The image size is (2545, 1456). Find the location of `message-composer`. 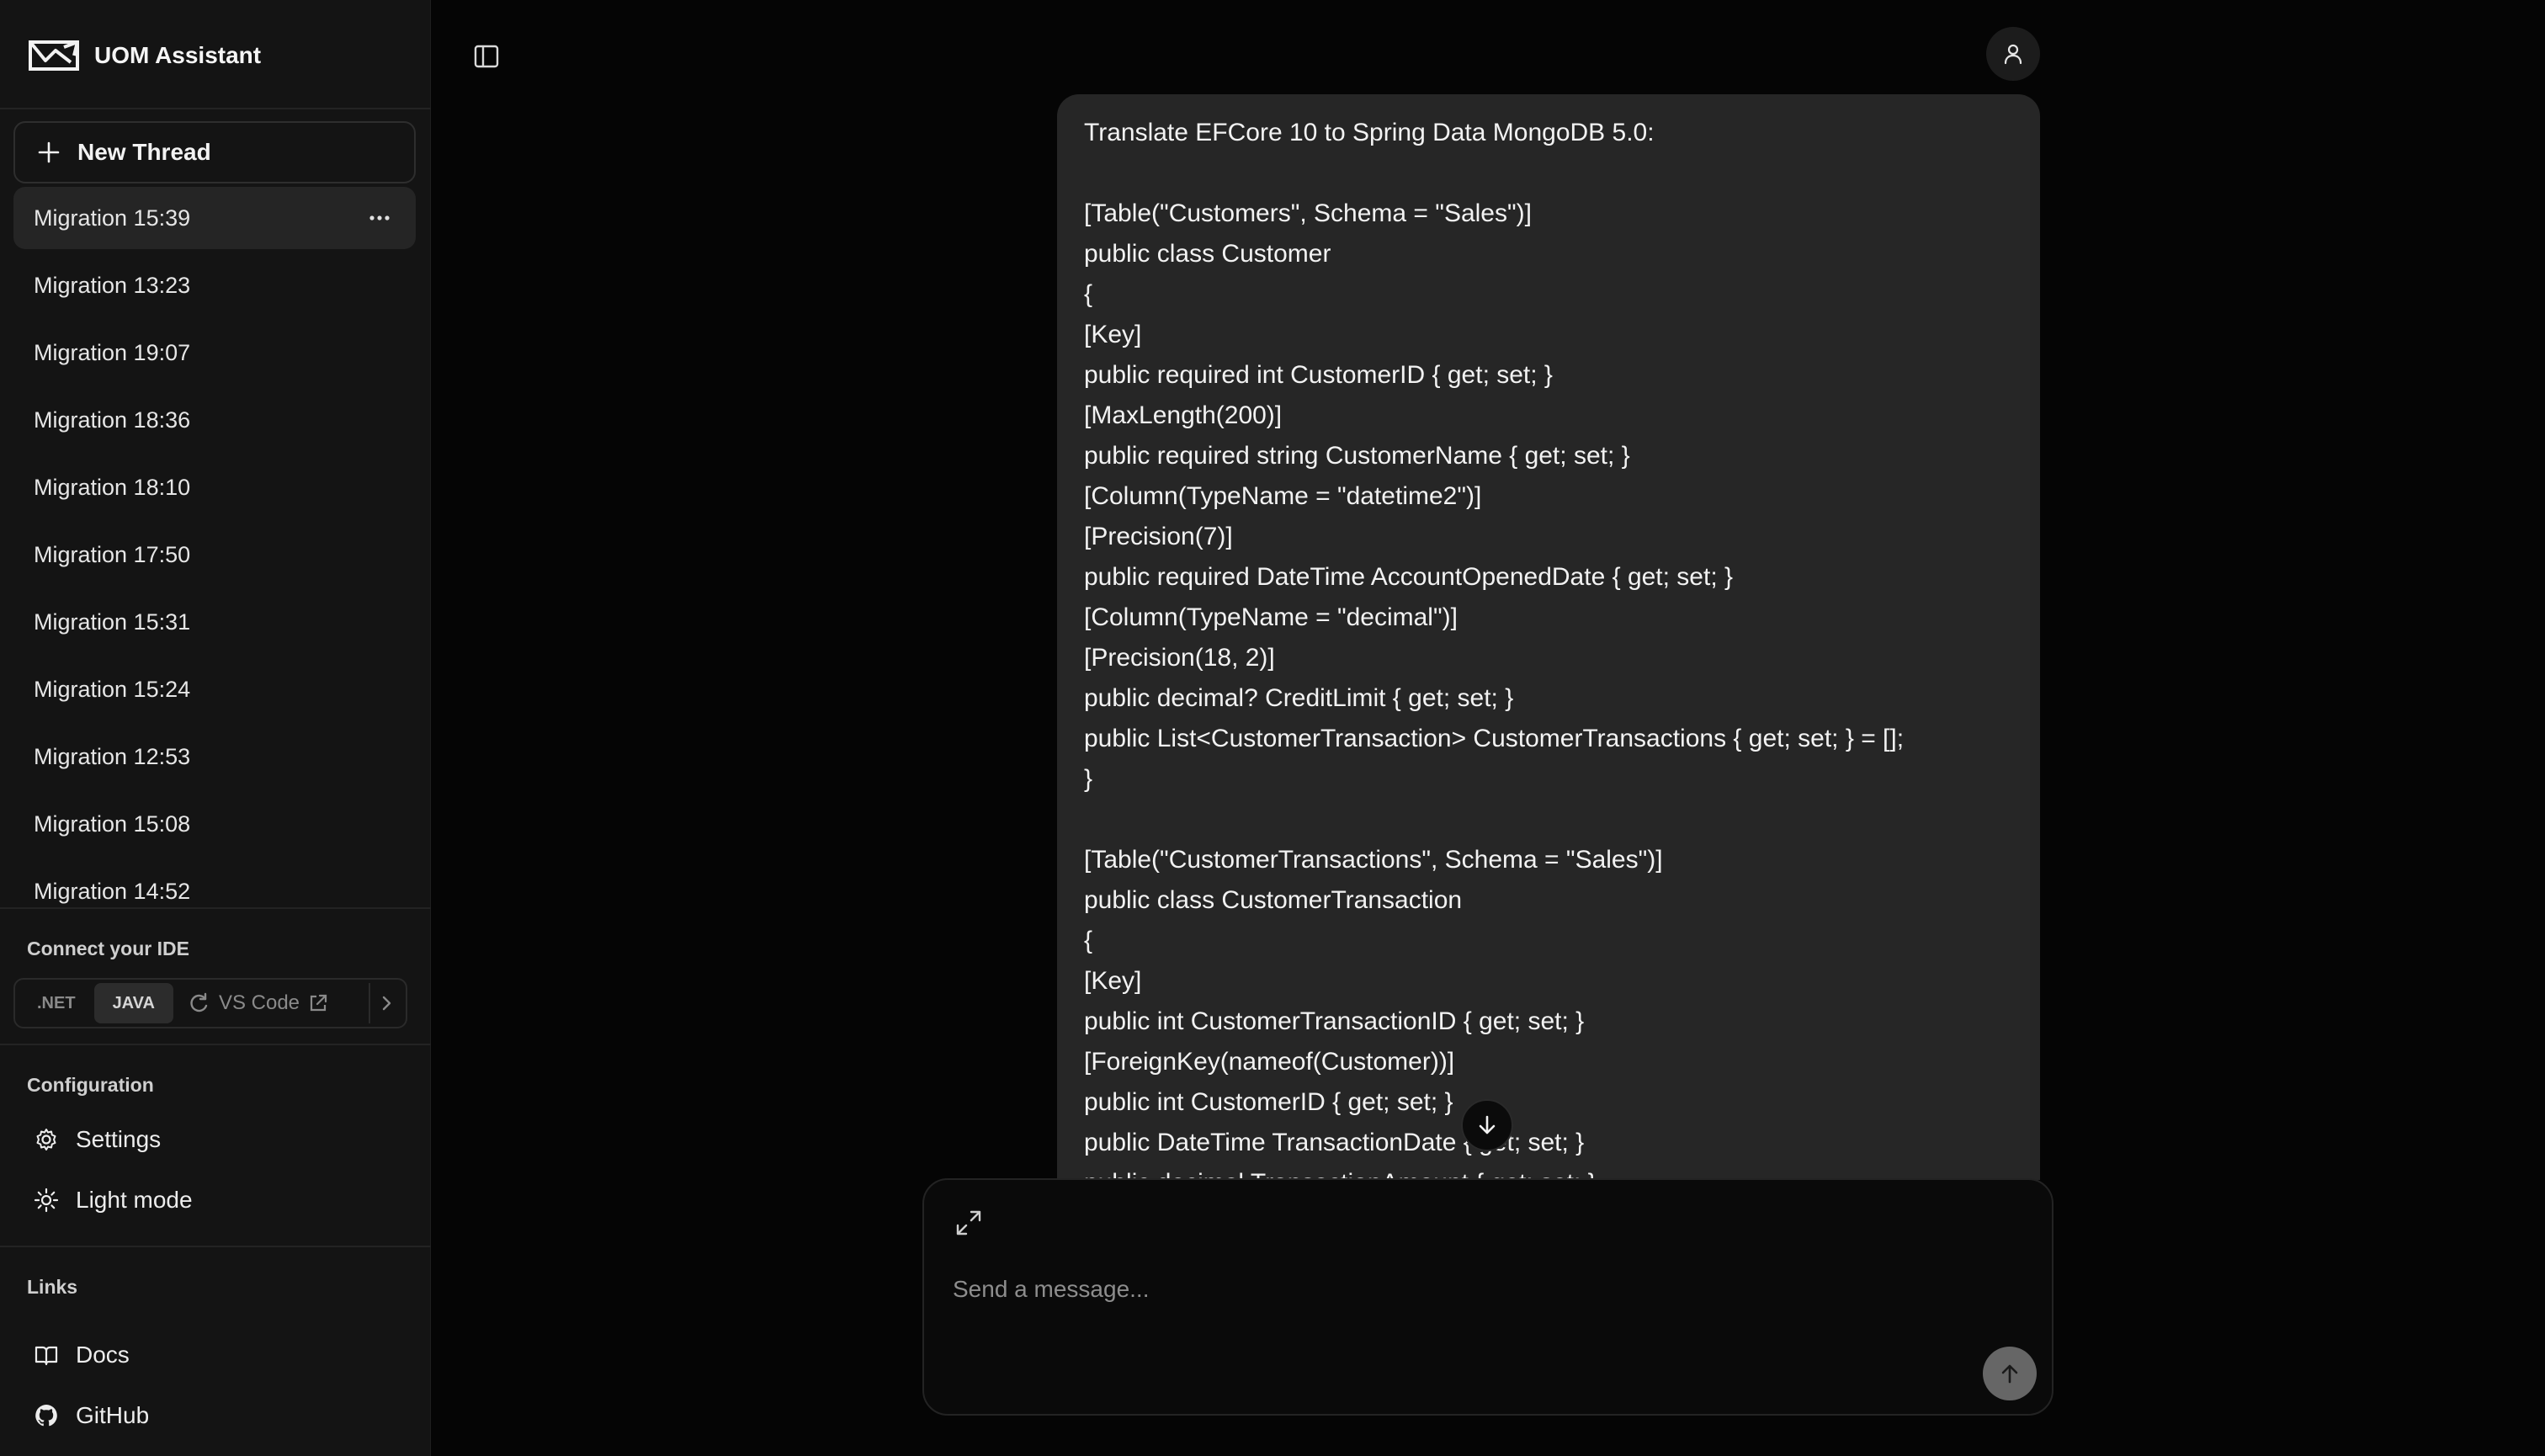

message-composer is located at coordinates (1488, 1297).